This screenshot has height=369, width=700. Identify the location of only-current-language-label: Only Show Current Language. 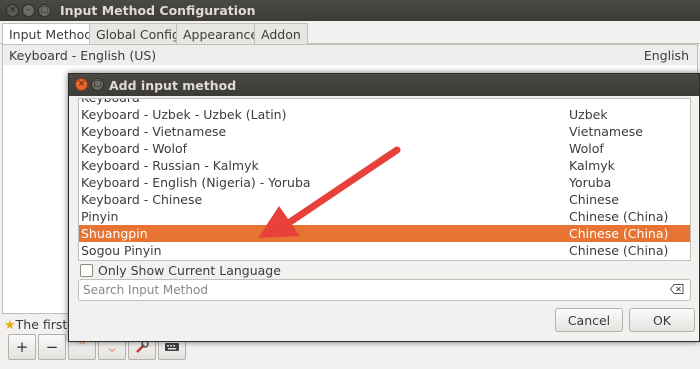
(189, 270).